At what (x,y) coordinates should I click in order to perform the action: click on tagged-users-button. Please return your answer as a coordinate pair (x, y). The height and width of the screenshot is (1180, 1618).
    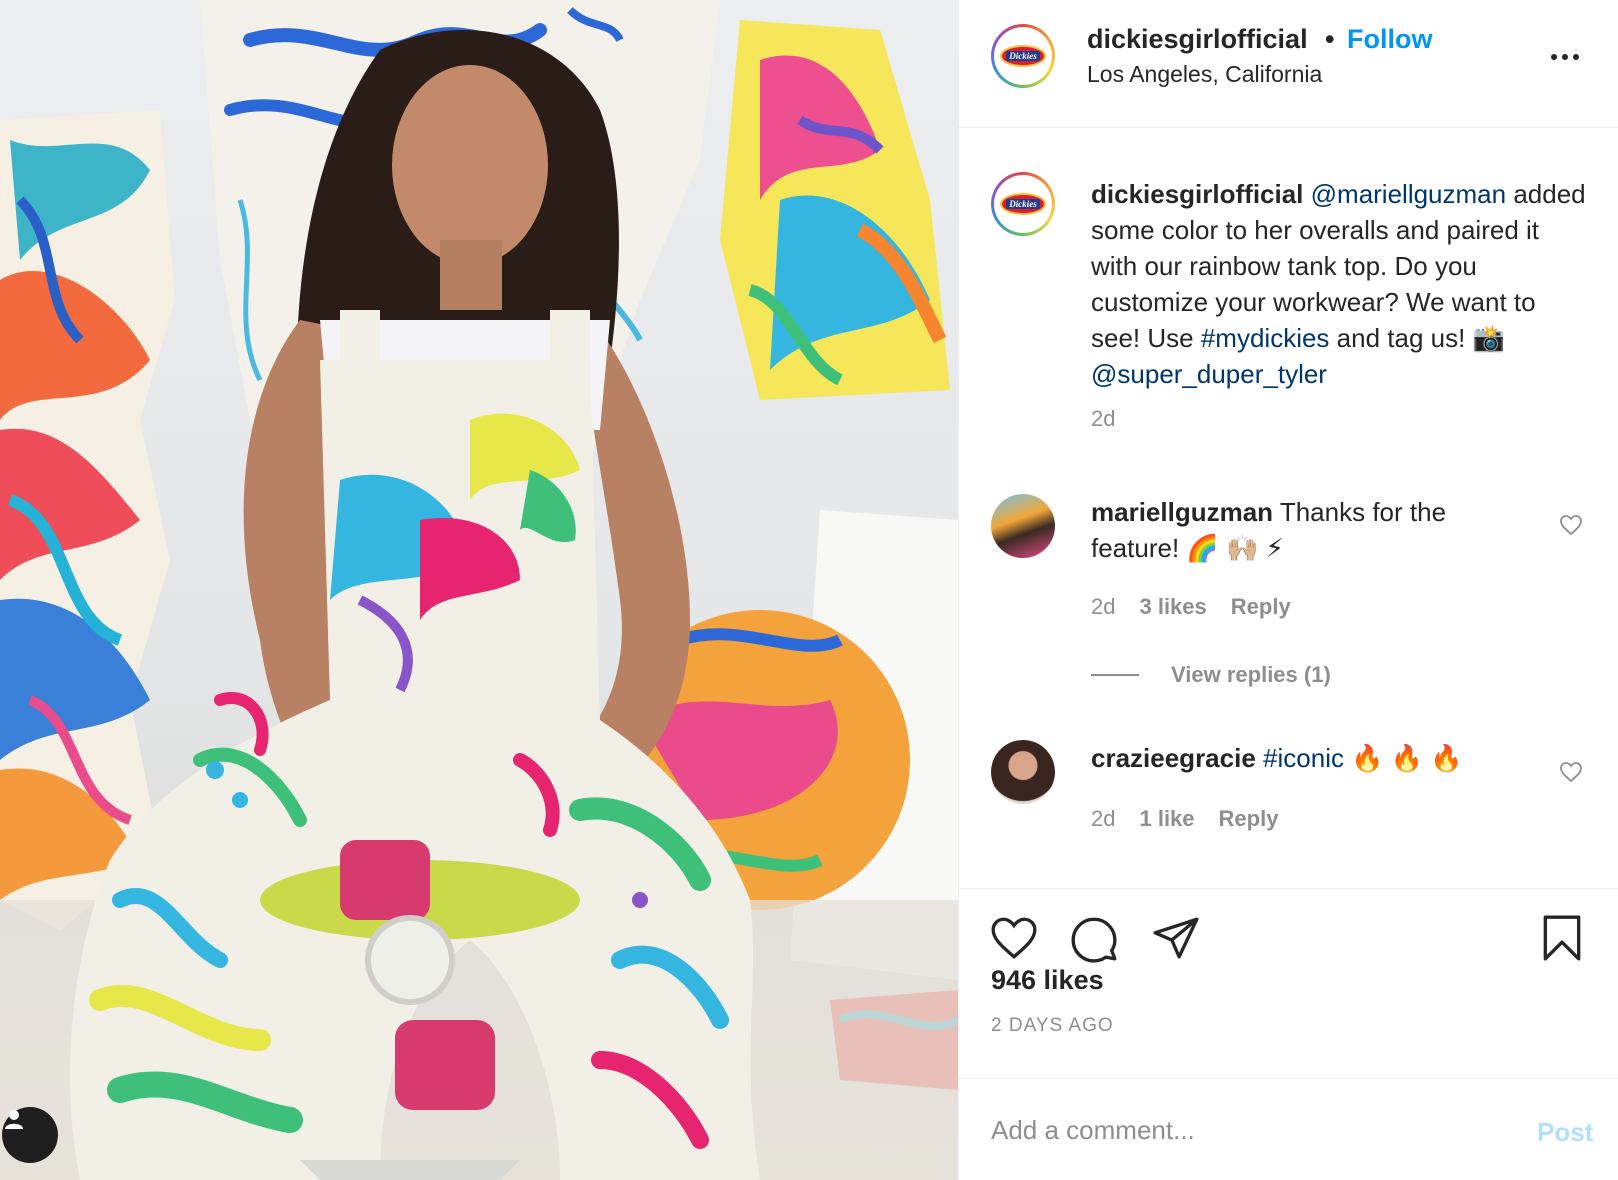
    Looking at the image, I should click on (30, 1135).